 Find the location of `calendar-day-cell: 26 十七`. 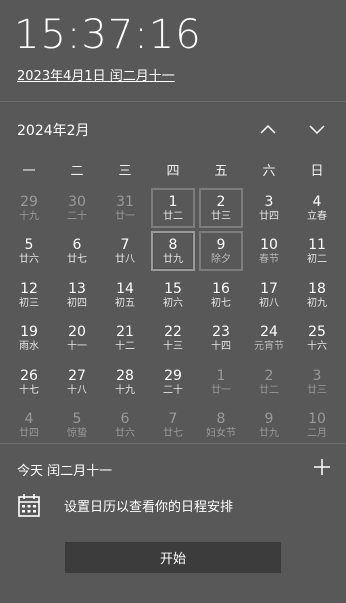

calendar-day-cell: 26 十七 is located at coordinates (29, 382).